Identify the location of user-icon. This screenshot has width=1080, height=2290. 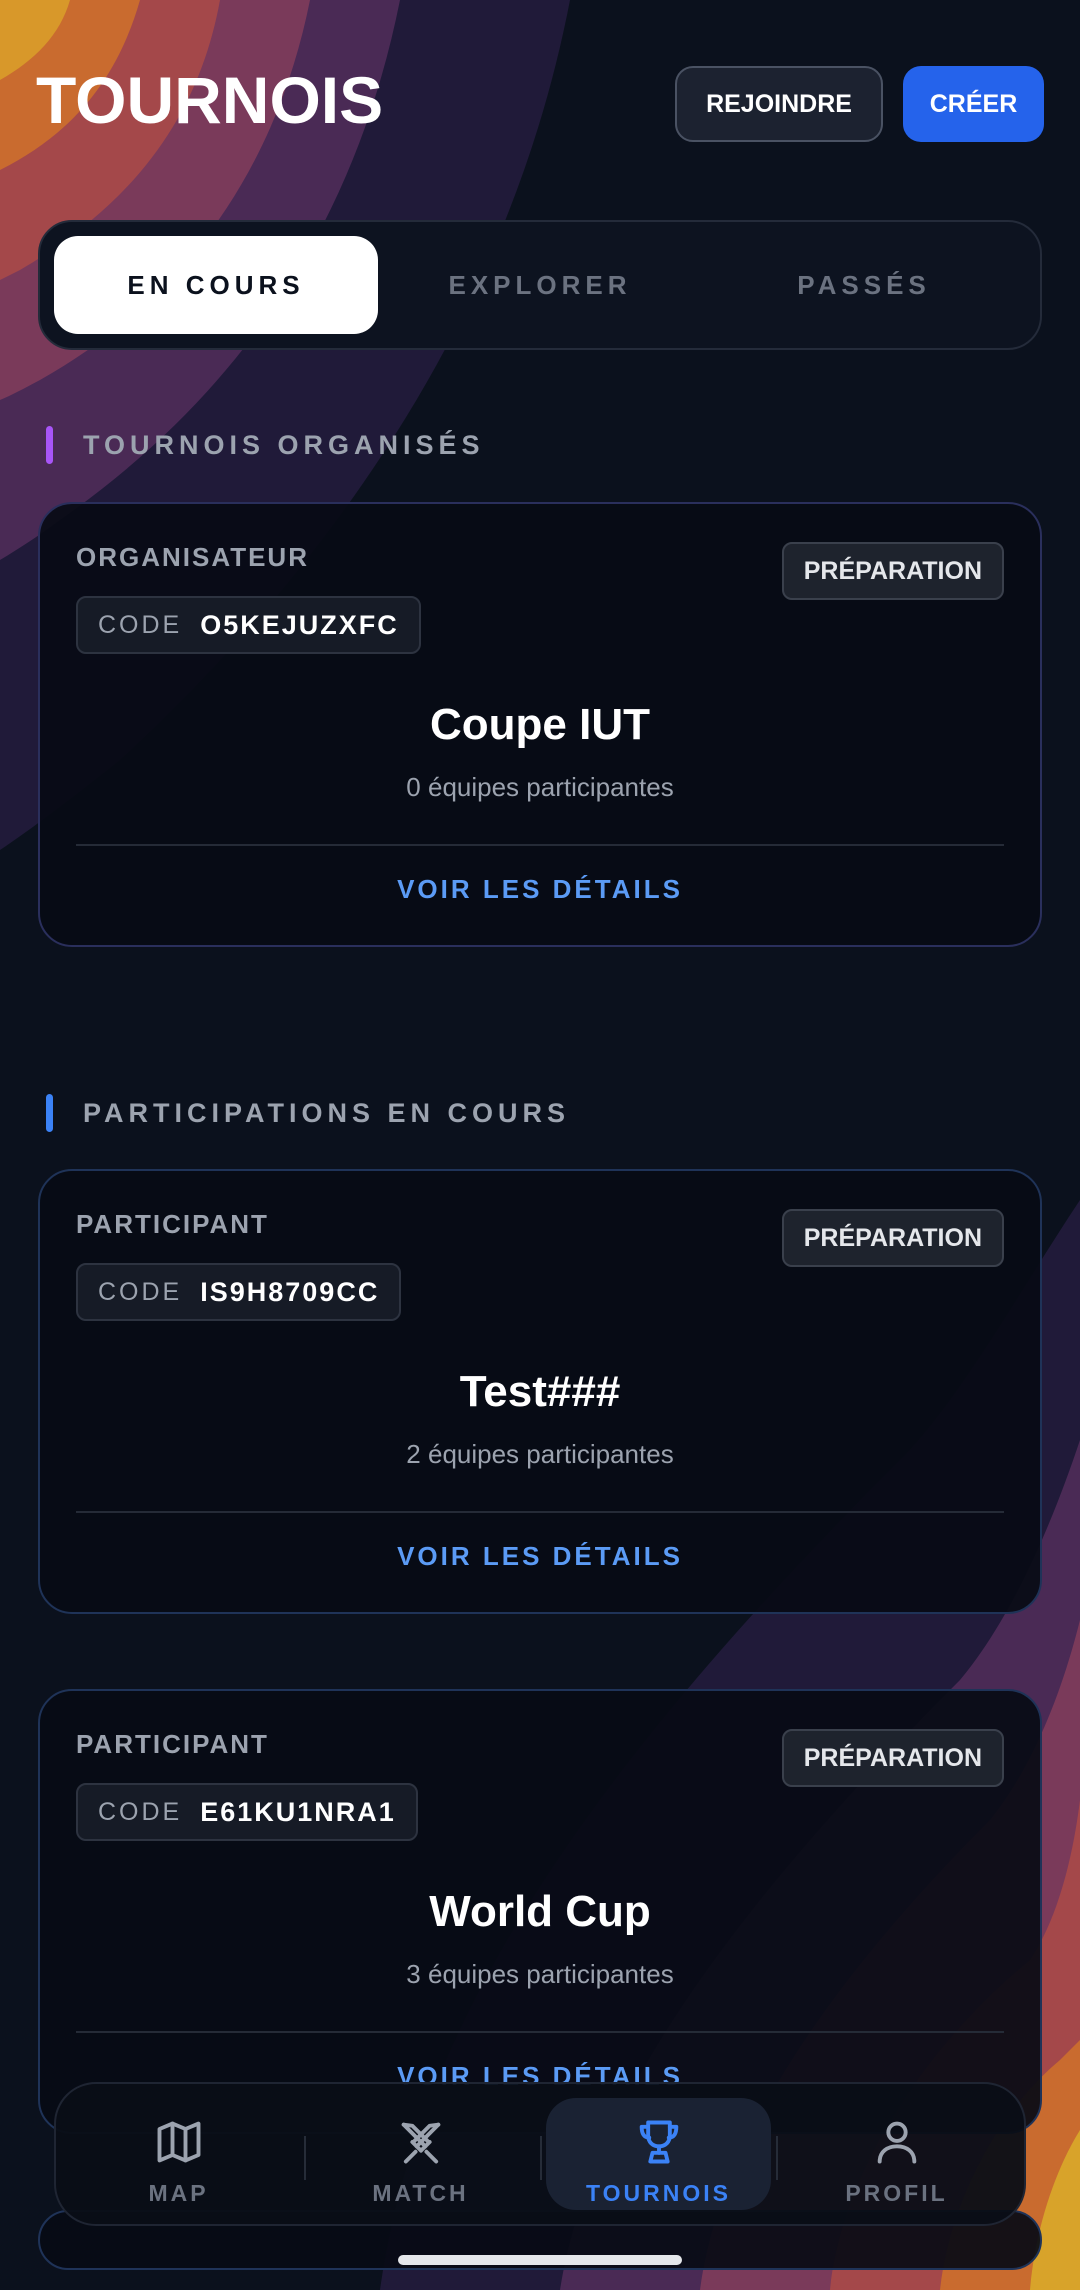
(896, 2142).